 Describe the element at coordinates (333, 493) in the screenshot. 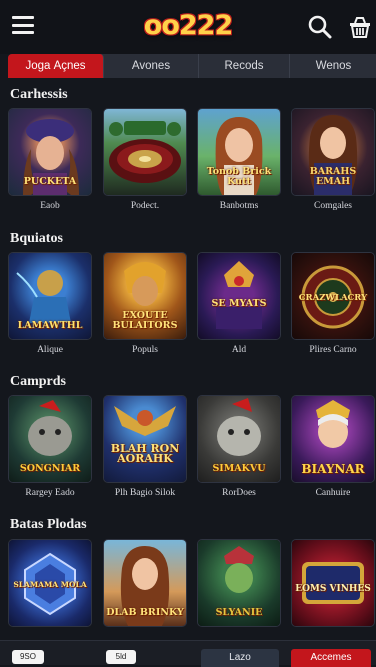

I see `game-label: Canhuire` at that location.